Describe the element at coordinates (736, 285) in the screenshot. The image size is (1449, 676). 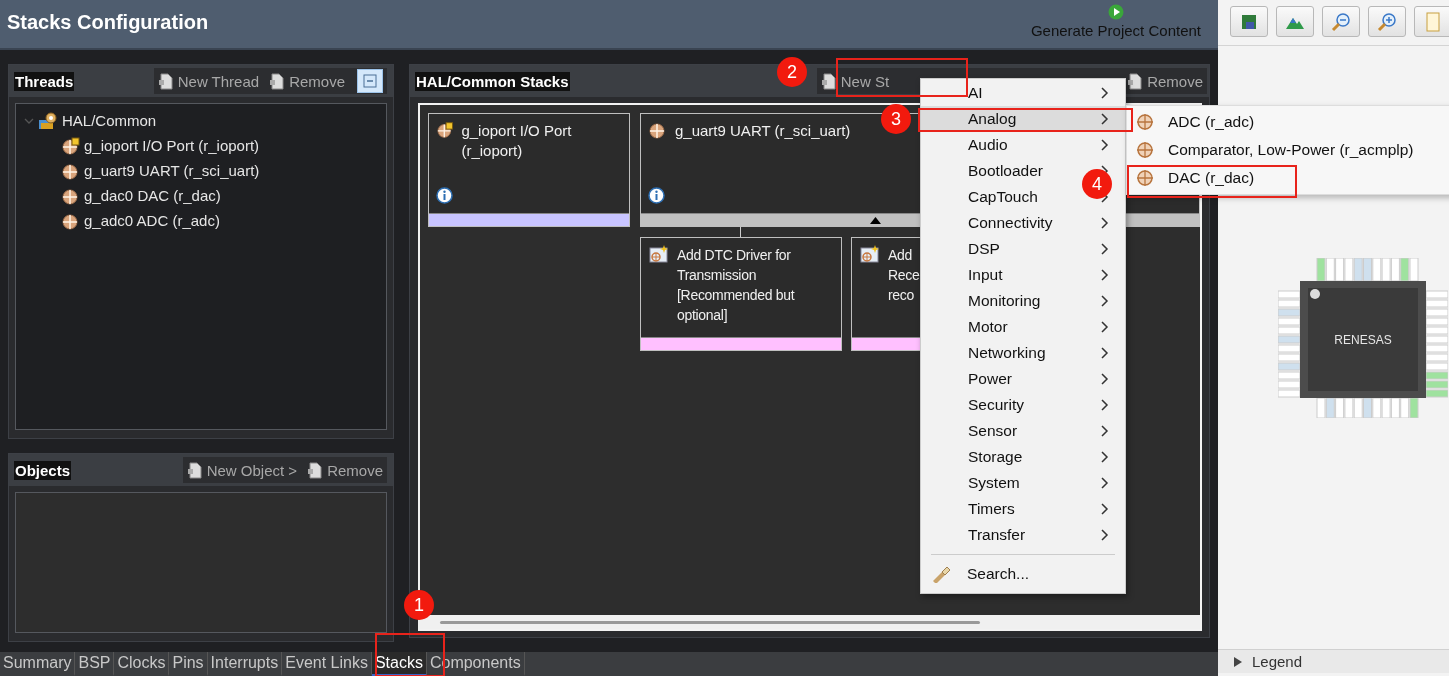
I see `stack-card-title: Add DTC Driver for Transmission [Recommended but optional]` at that location.